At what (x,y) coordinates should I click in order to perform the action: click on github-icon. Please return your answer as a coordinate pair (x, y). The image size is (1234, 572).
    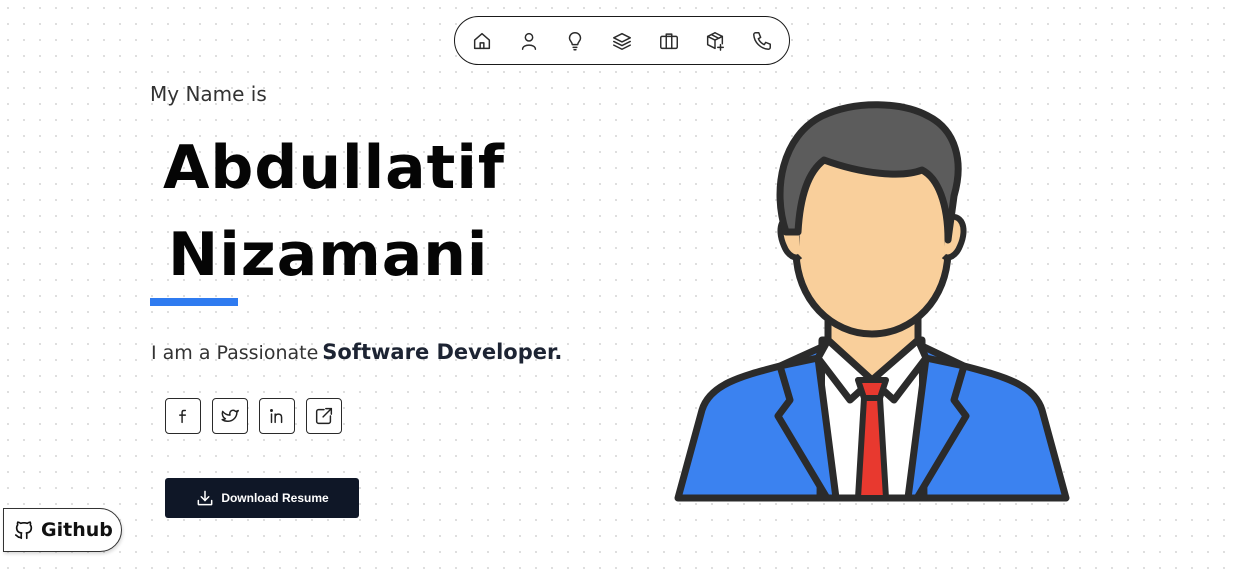
    Looking at the image, I should click on (23, 530).